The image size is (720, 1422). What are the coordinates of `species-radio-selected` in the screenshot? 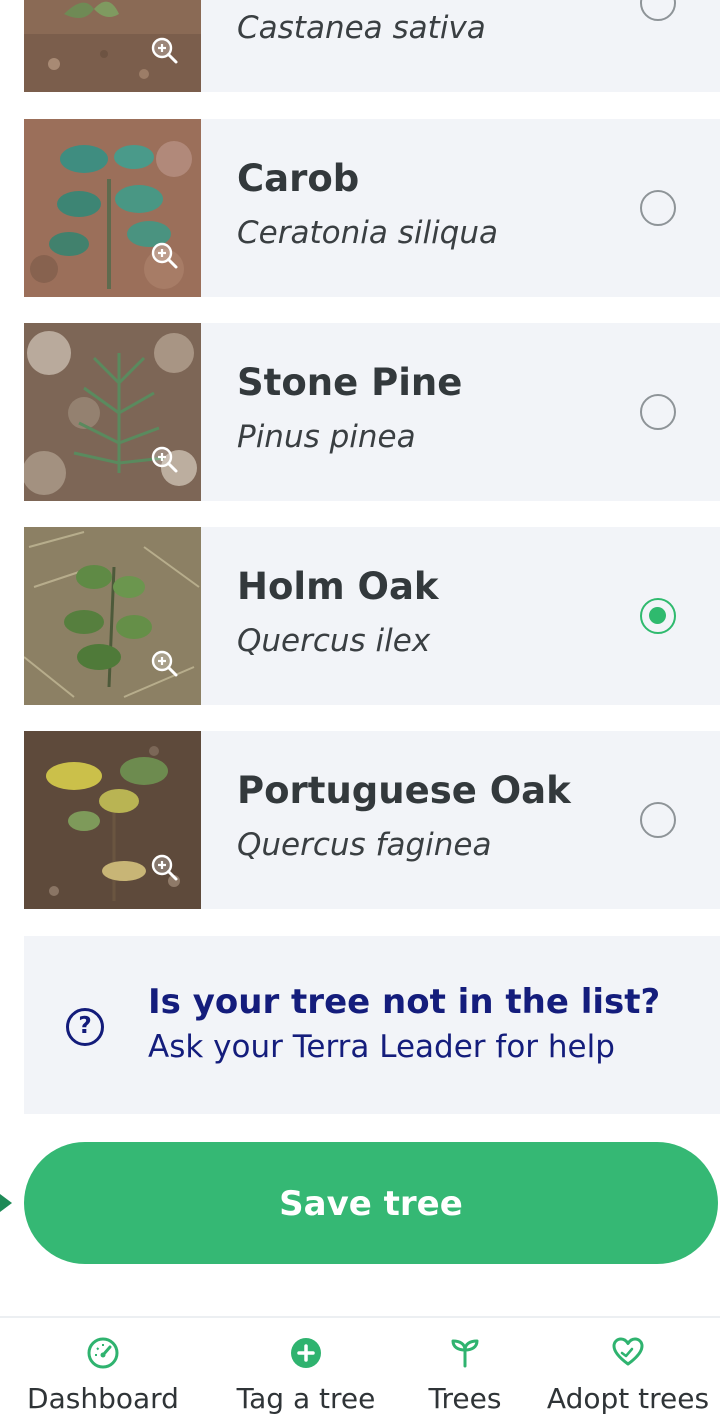 It's located at (658, 616).